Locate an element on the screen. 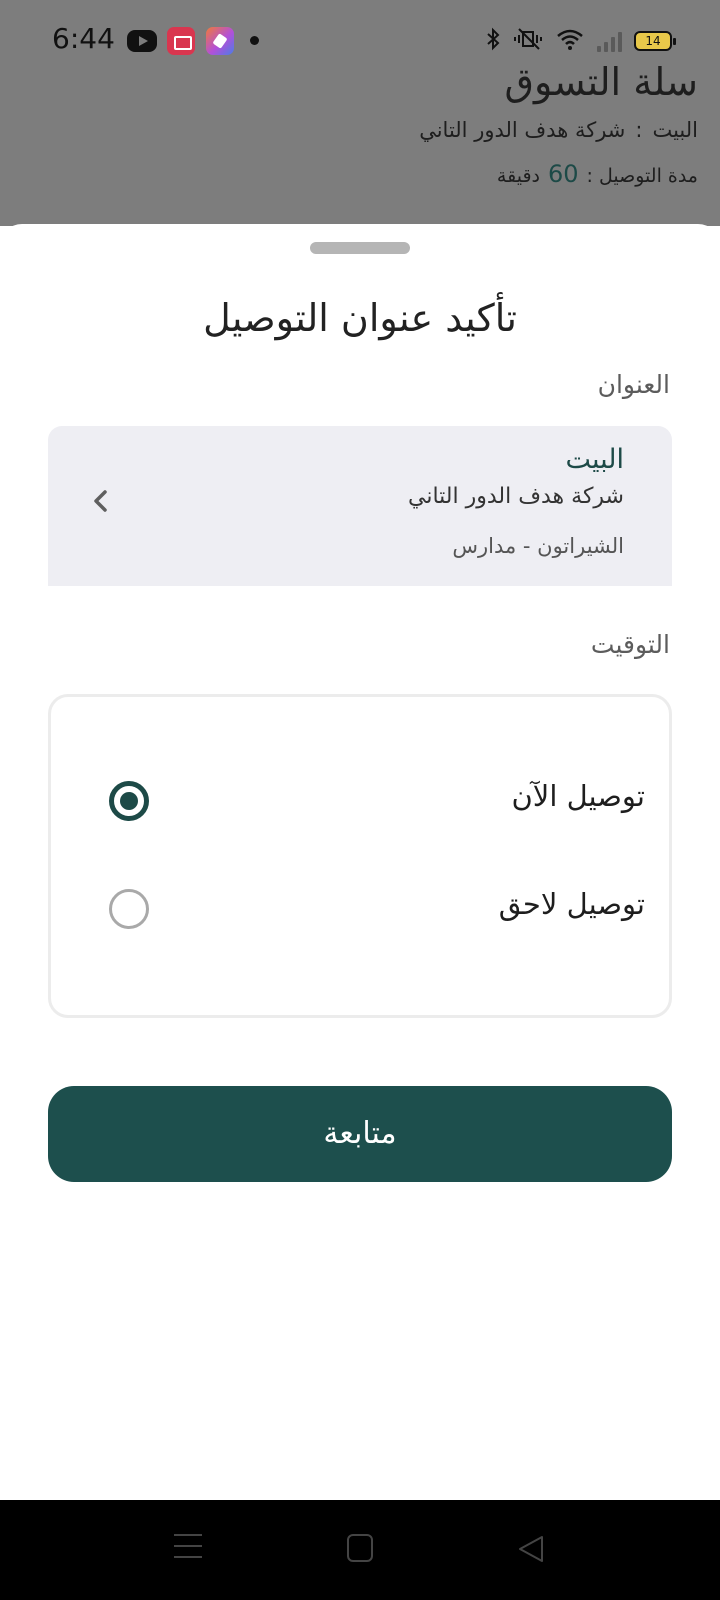  notification-dot-icon is located at coordinates (254, 40).